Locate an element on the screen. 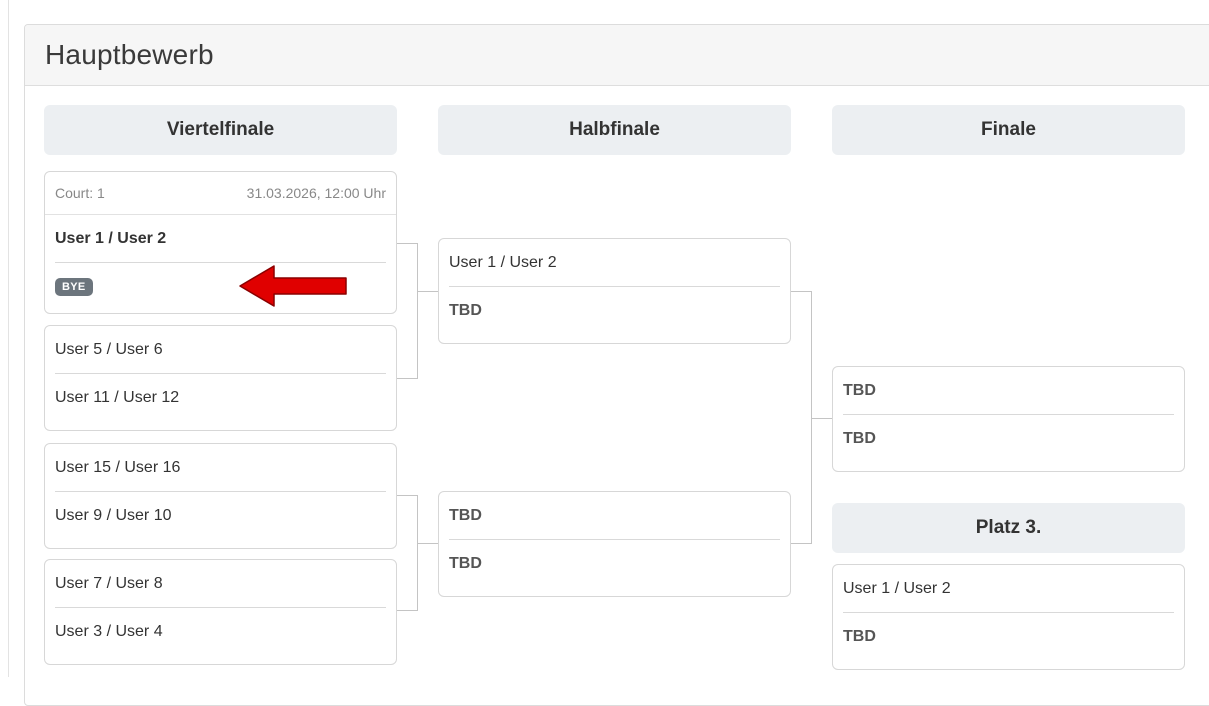  match-datetime: 31.03.2026, 12:00 Uhr is located at coordinates (316, 193).